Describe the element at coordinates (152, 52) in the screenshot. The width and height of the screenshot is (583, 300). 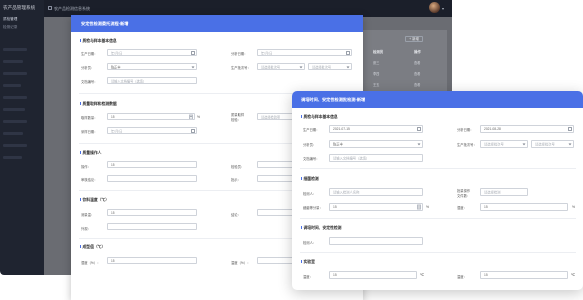
I see `production-date-input: 年/月/日` at that location.